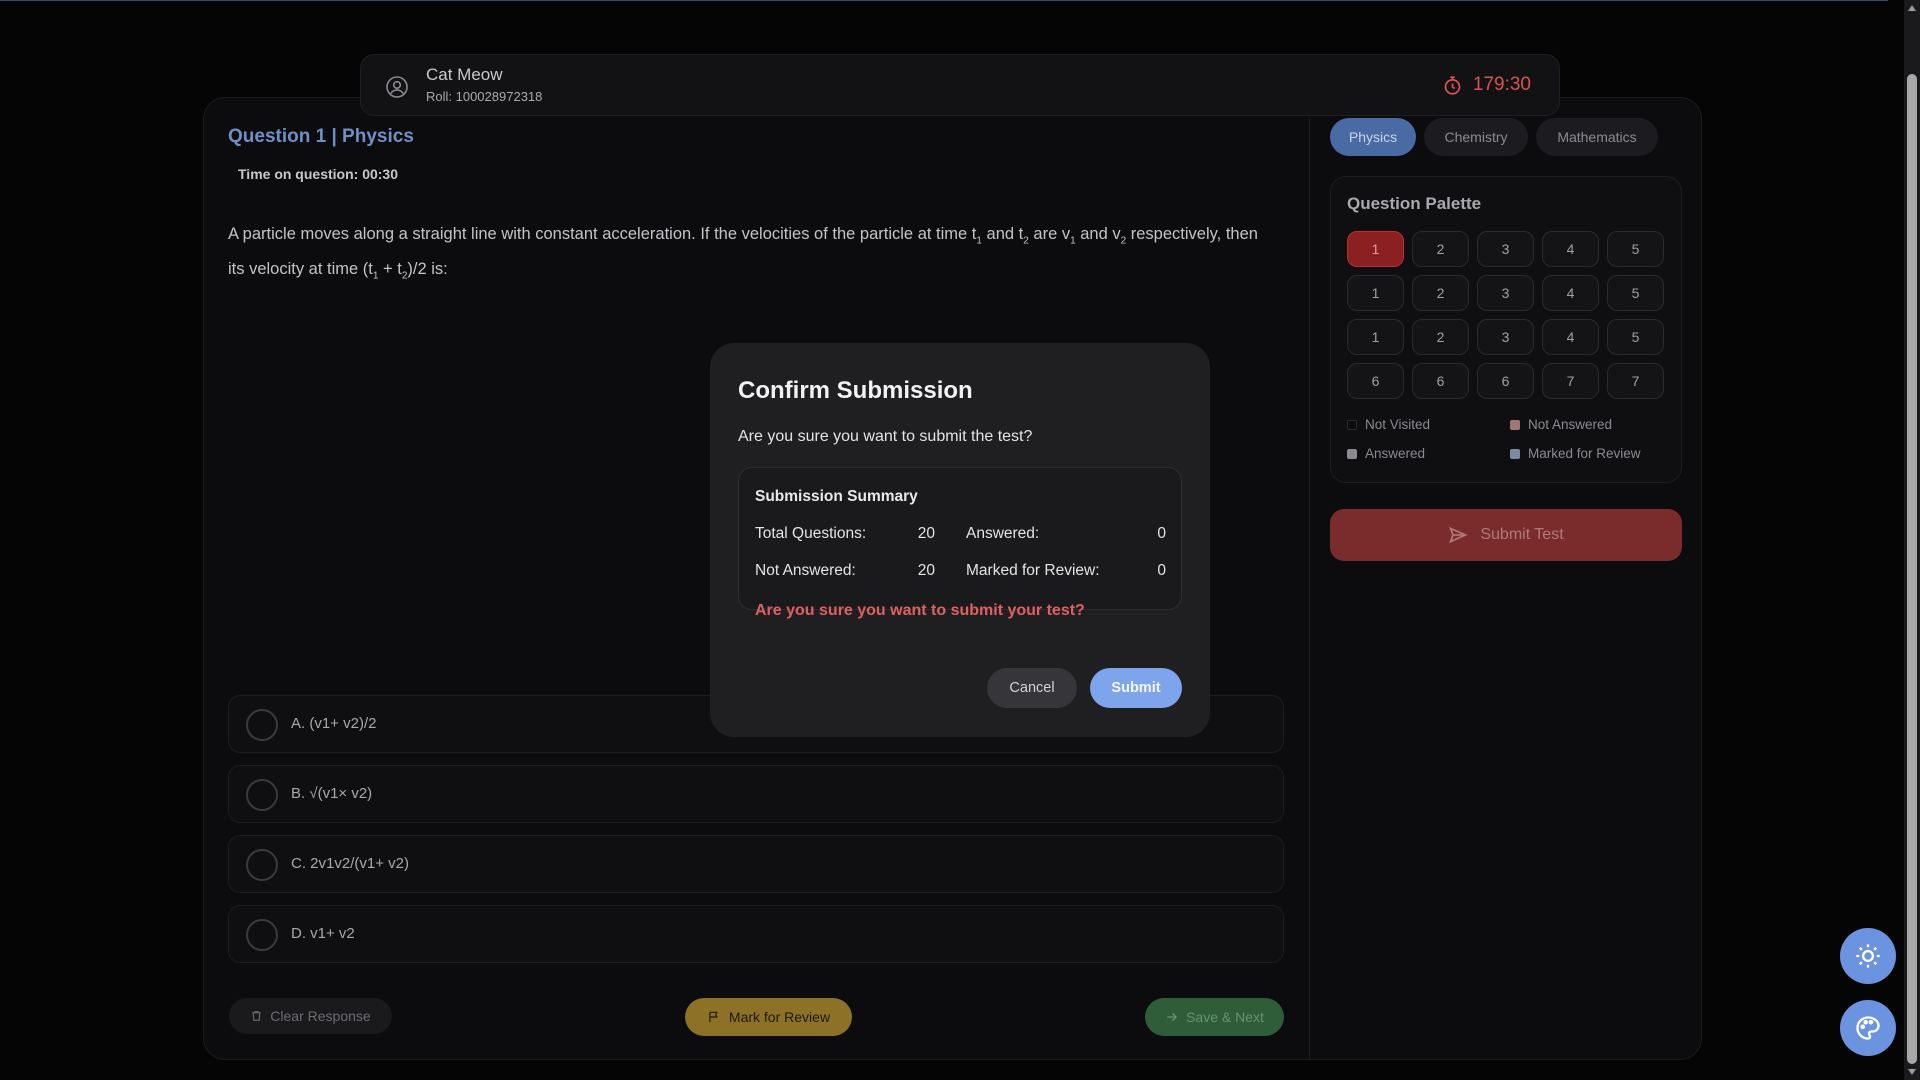  I want to click on legend-not-visited: Not Visited, so click(1428, 424).